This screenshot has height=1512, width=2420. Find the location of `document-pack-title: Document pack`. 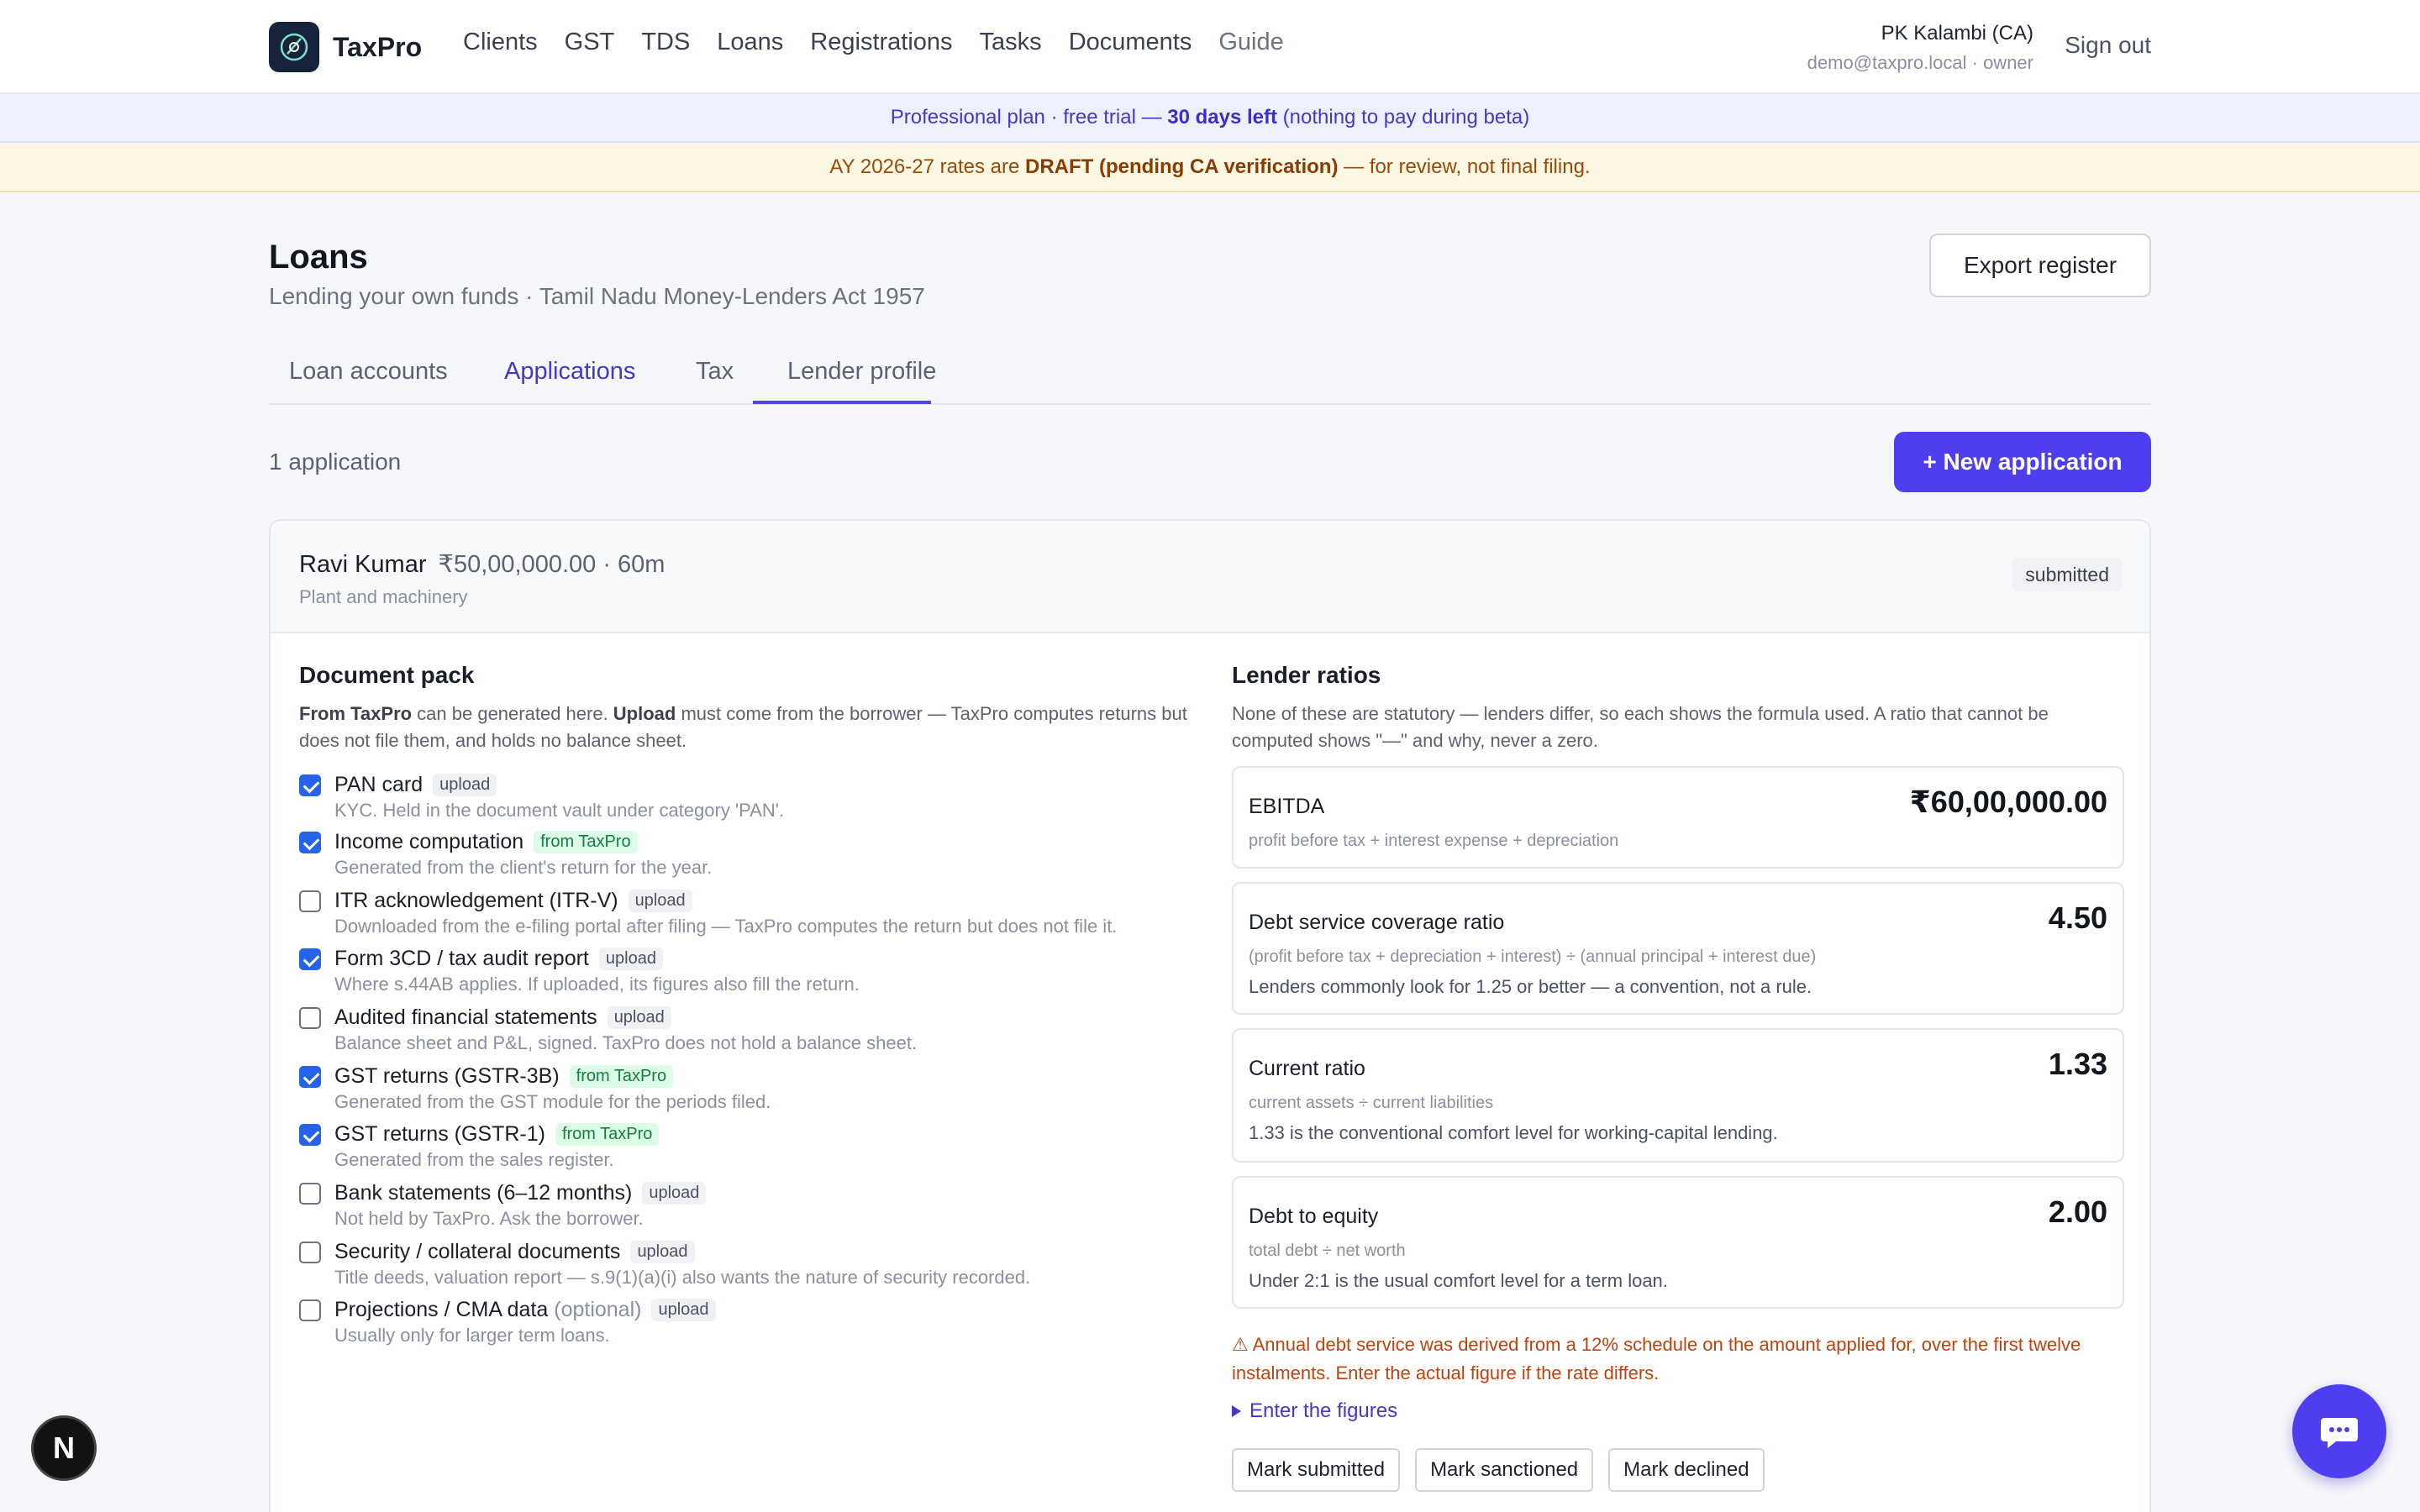

document-pack-title: Document pack is located at coordinates (387, 675).